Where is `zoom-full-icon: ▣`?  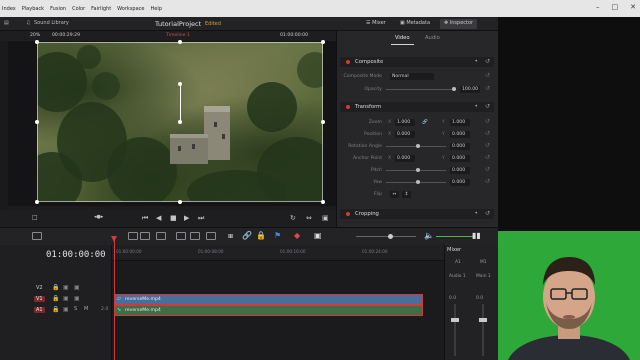 zoom-full-icon: ▣ is located at coordinates (318, 235).